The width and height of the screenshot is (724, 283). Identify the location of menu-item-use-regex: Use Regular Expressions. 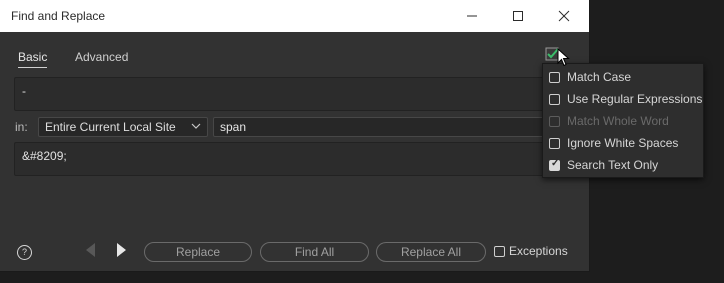
(623, 99).